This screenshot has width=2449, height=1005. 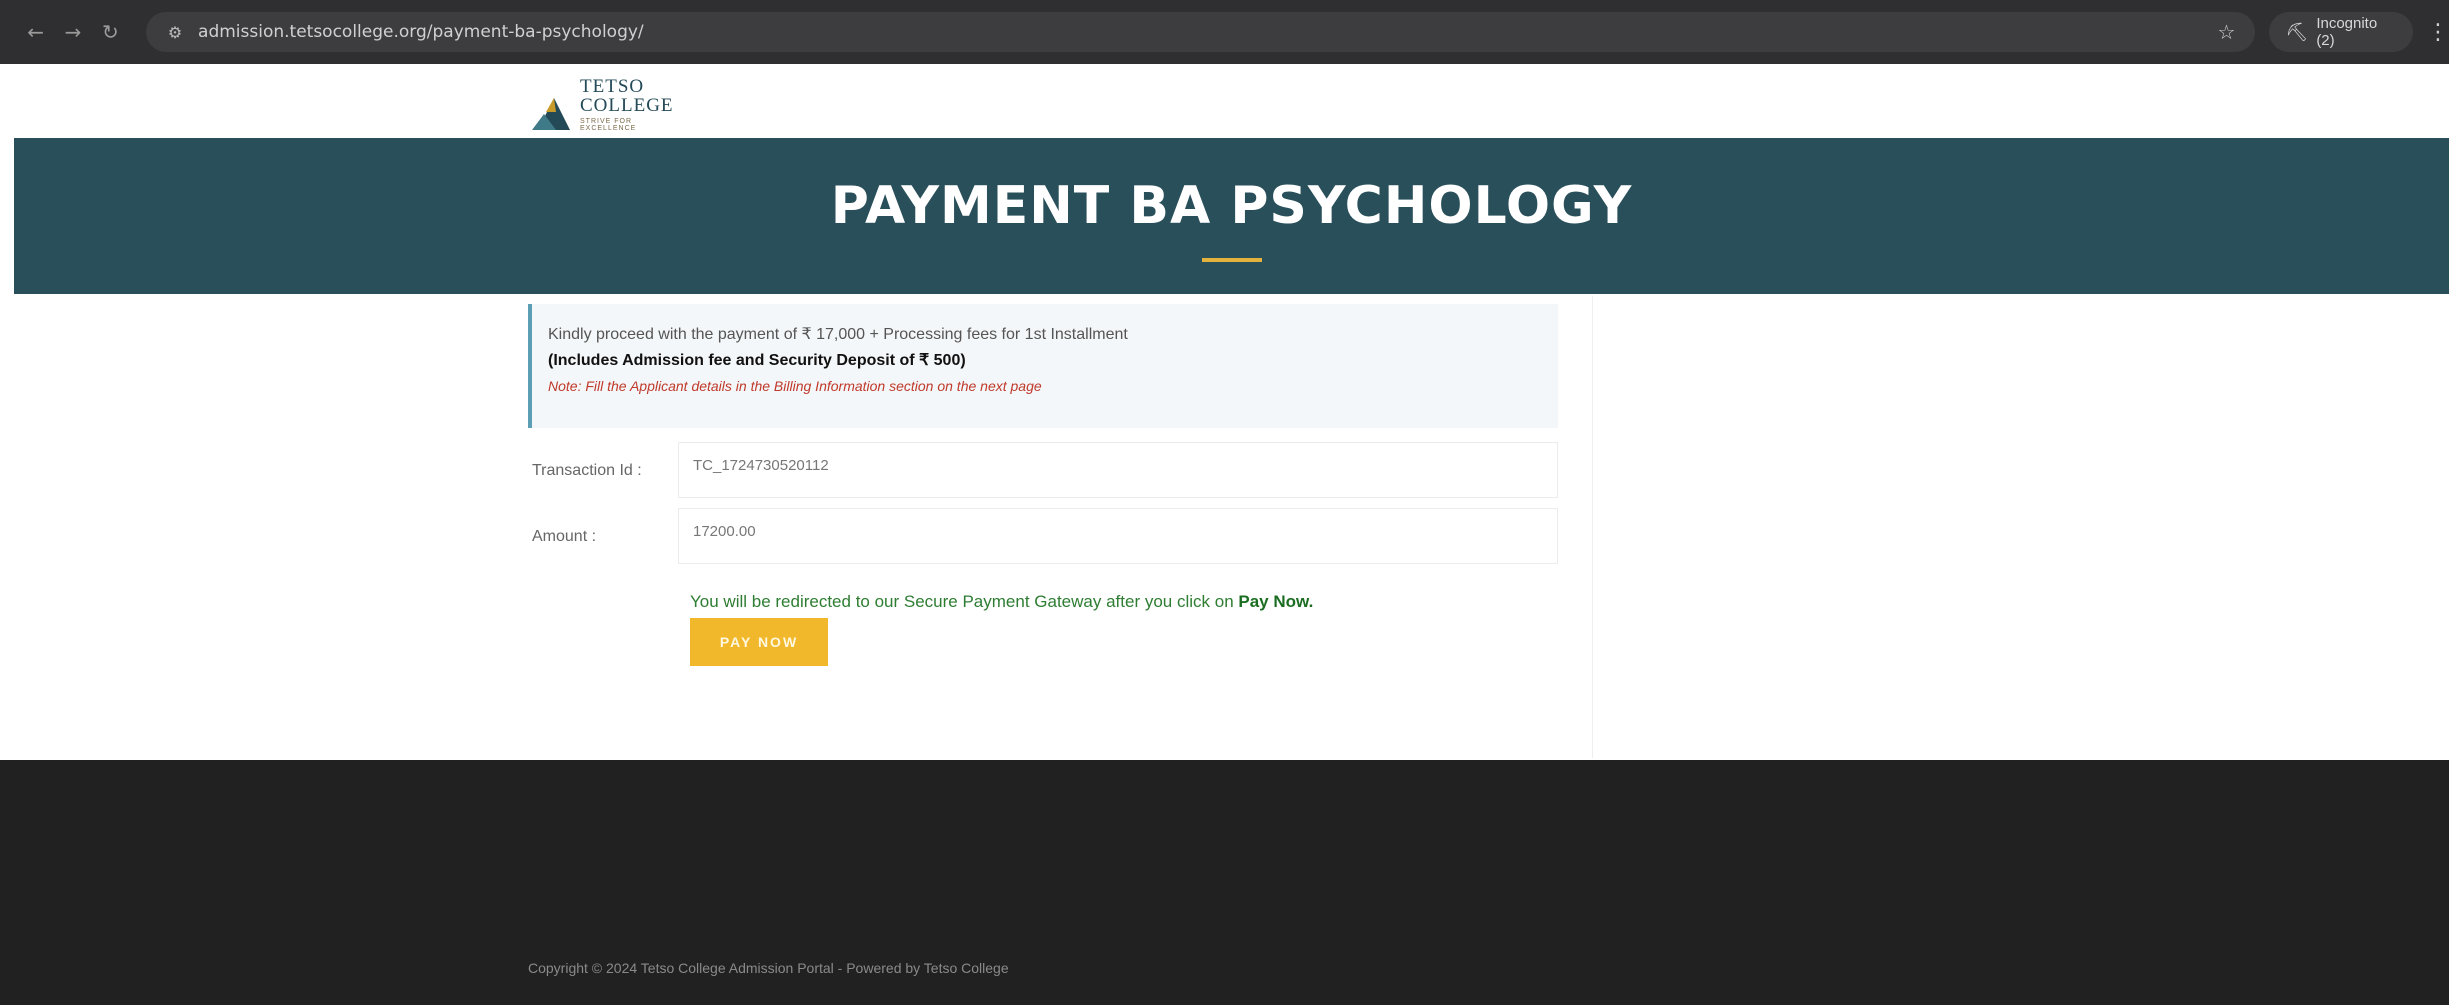 What do you see at coordinates (175, 32) in the screenshot?
I see `site-info-icon: ⚙` at bounding box center [175, 32].